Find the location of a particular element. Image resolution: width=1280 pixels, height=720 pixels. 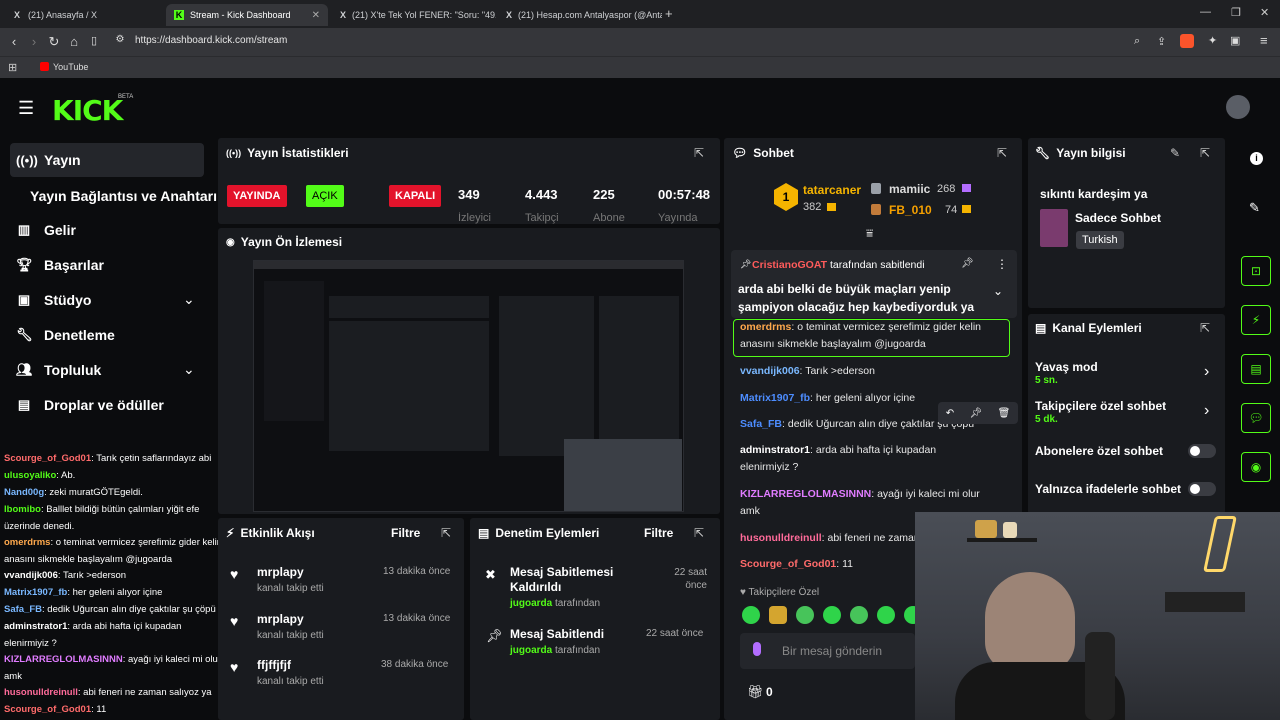

menu-icon: ≡ is located at coordinates (1264, 40).